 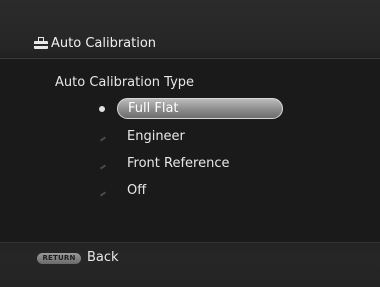 I want to click on option-off: Off, so click(x=200, y=190).